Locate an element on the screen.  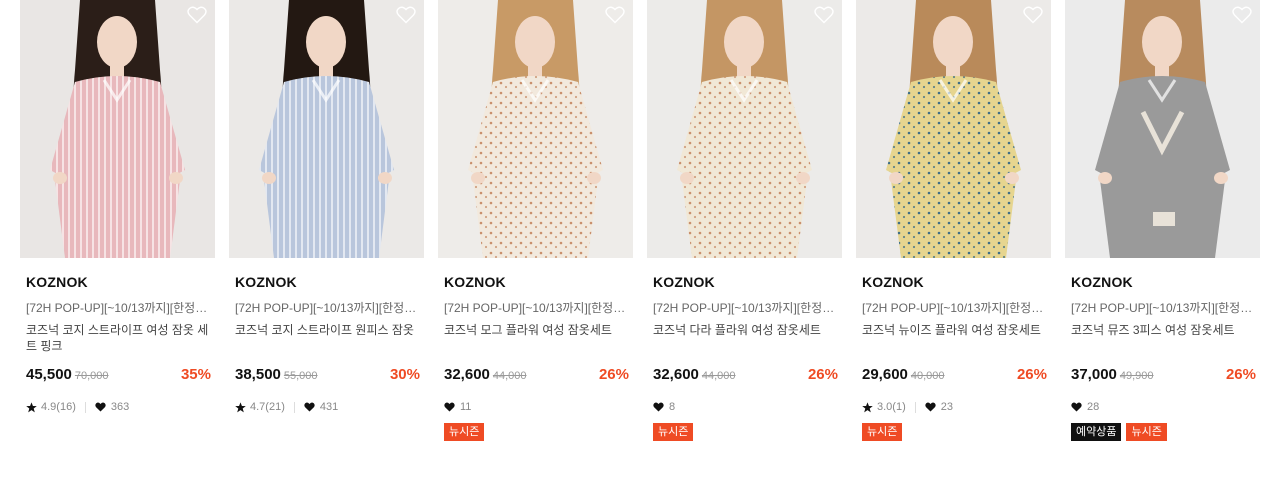
badge-list: 예약상품 뉴시즌 is located at coordinates (1165, 432).